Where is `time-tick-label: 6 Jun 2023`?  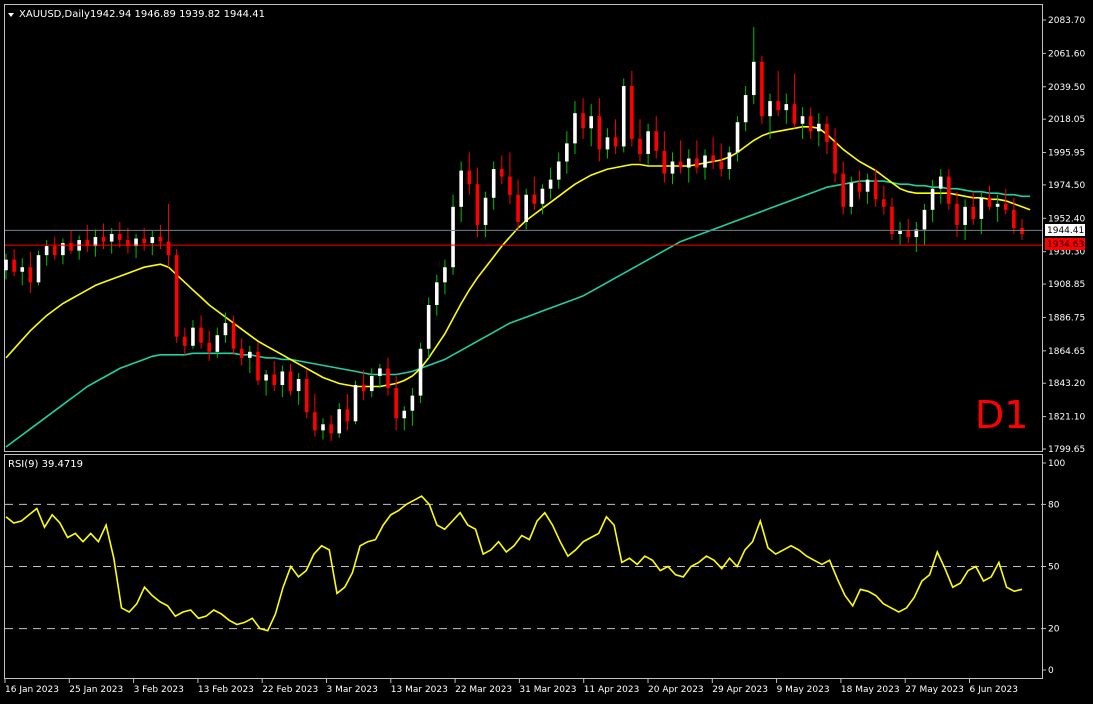 time-tick-label: 6 Jun 2023 is located at coordinates (994, 690).